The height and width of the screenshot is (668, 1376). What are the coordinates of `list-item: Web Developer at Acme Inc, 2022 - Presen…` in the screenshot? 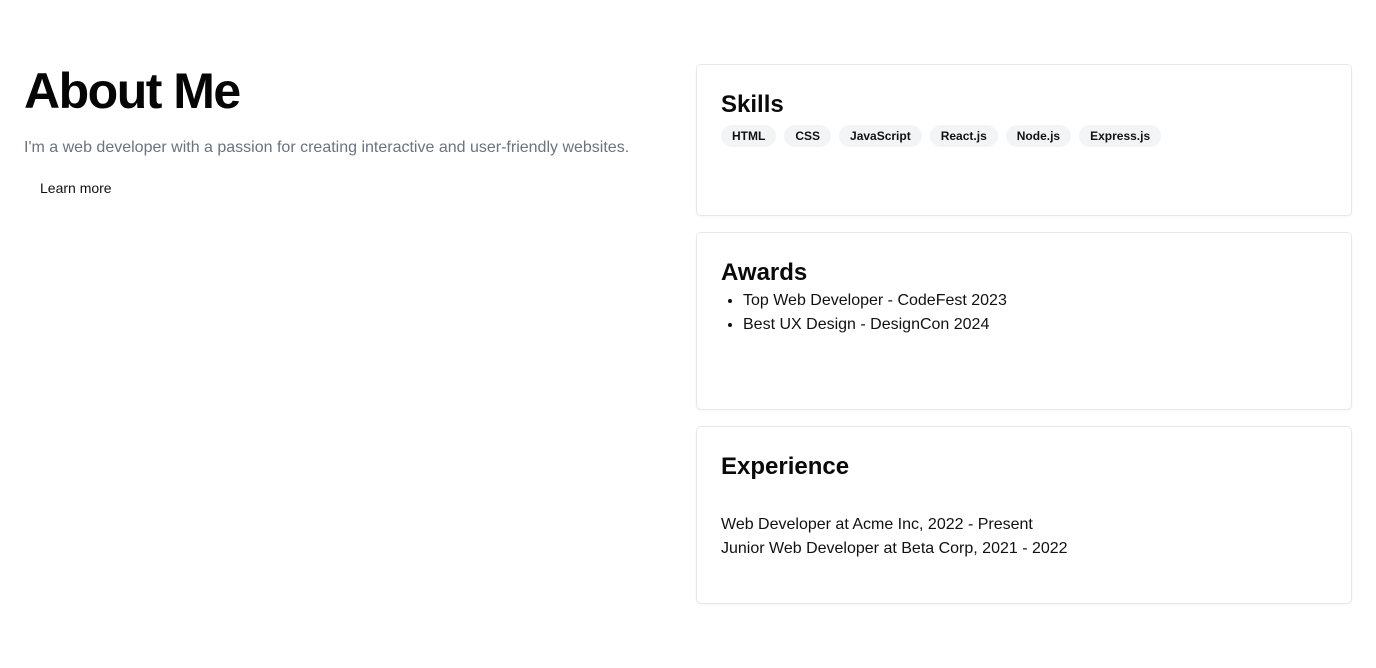 It's located at (877, 524).